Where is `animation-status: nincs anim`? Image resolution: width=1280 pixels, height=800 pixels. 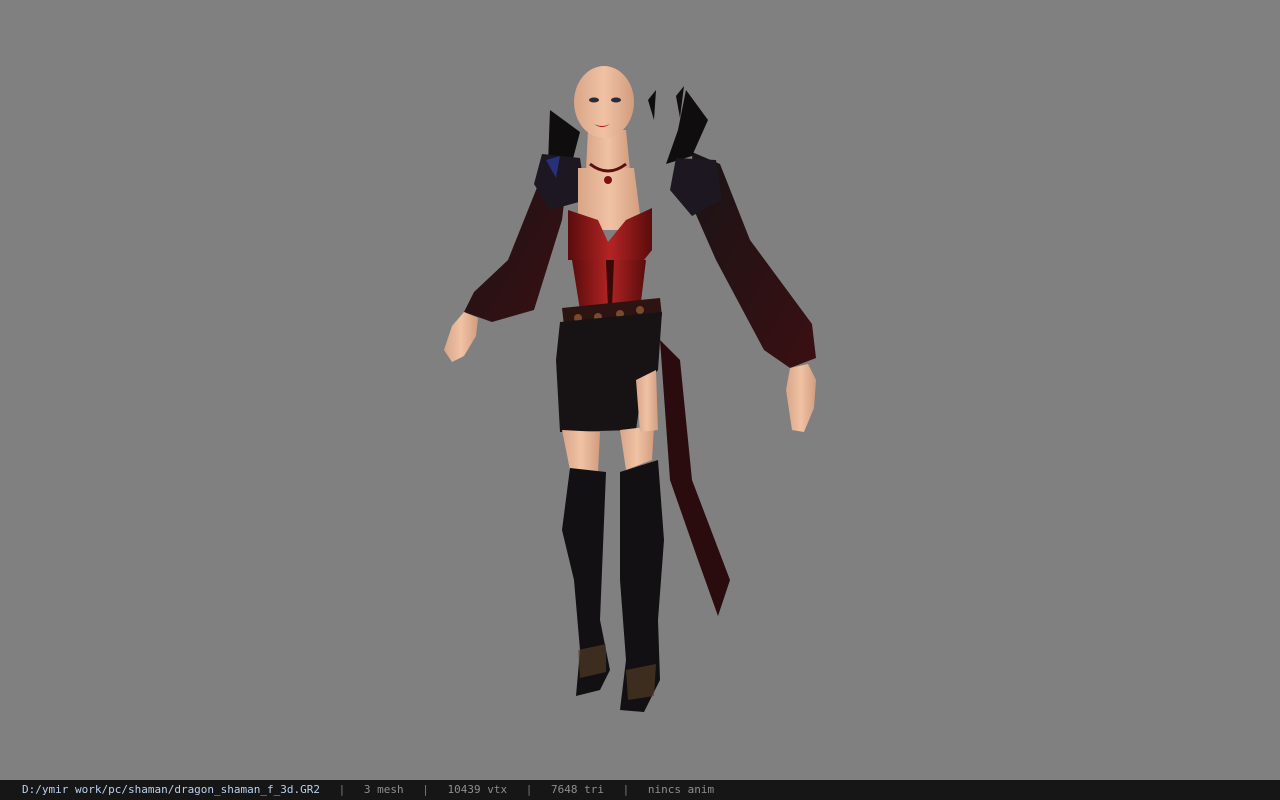
animation-status: nincs anim is located at coordinates (681, 789).